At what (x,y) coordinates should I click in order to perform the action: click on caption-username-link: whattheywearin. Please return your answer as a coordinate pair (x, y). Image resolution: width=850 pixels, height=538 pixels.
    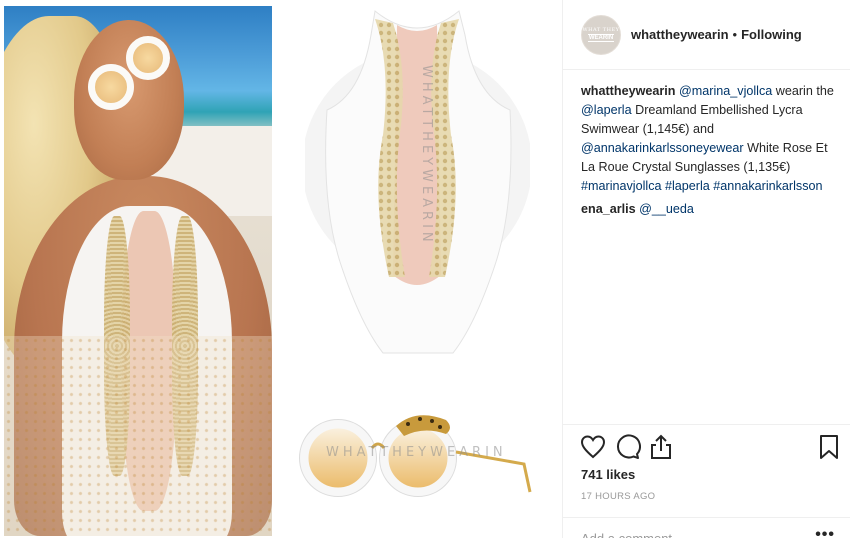
    Looking at the image, I should click on (628, 91).